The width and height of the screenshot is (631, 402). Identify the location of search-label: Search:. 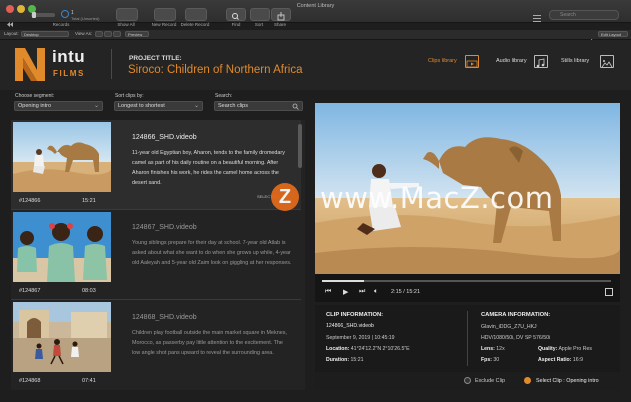
(224, 96).